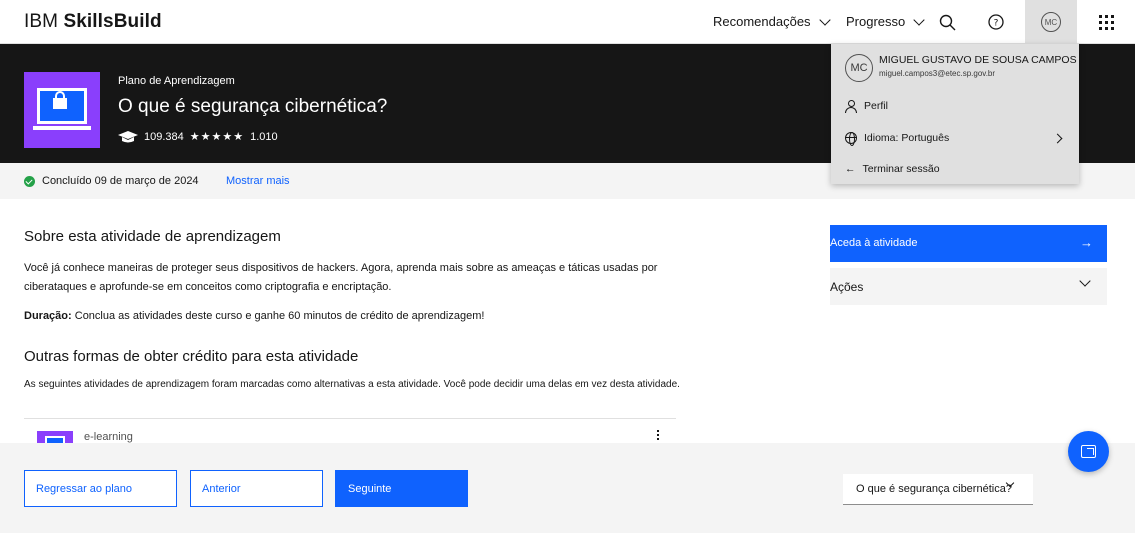 The image size is (1135, 533). What do you see at coordinates (847, 287) in the screenshot?
I see `actions-label: Ações` at bounding box center [847, 287].